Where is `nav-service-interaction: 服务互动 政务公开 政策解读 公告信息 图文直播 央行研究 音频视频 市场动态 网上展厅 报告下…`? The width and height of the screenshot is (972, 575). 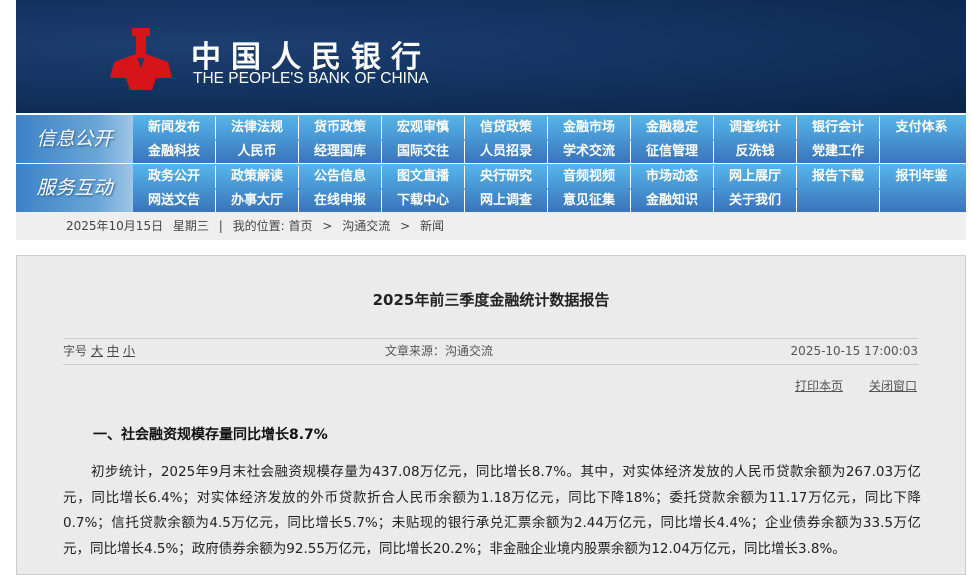 nav-service-interaction: 服务互动 政务公开 政策解读 公告信息 图文直播 央行研究 音频视频 市场动态 网上展厅 报告下… is located at coordinates (491, 188).